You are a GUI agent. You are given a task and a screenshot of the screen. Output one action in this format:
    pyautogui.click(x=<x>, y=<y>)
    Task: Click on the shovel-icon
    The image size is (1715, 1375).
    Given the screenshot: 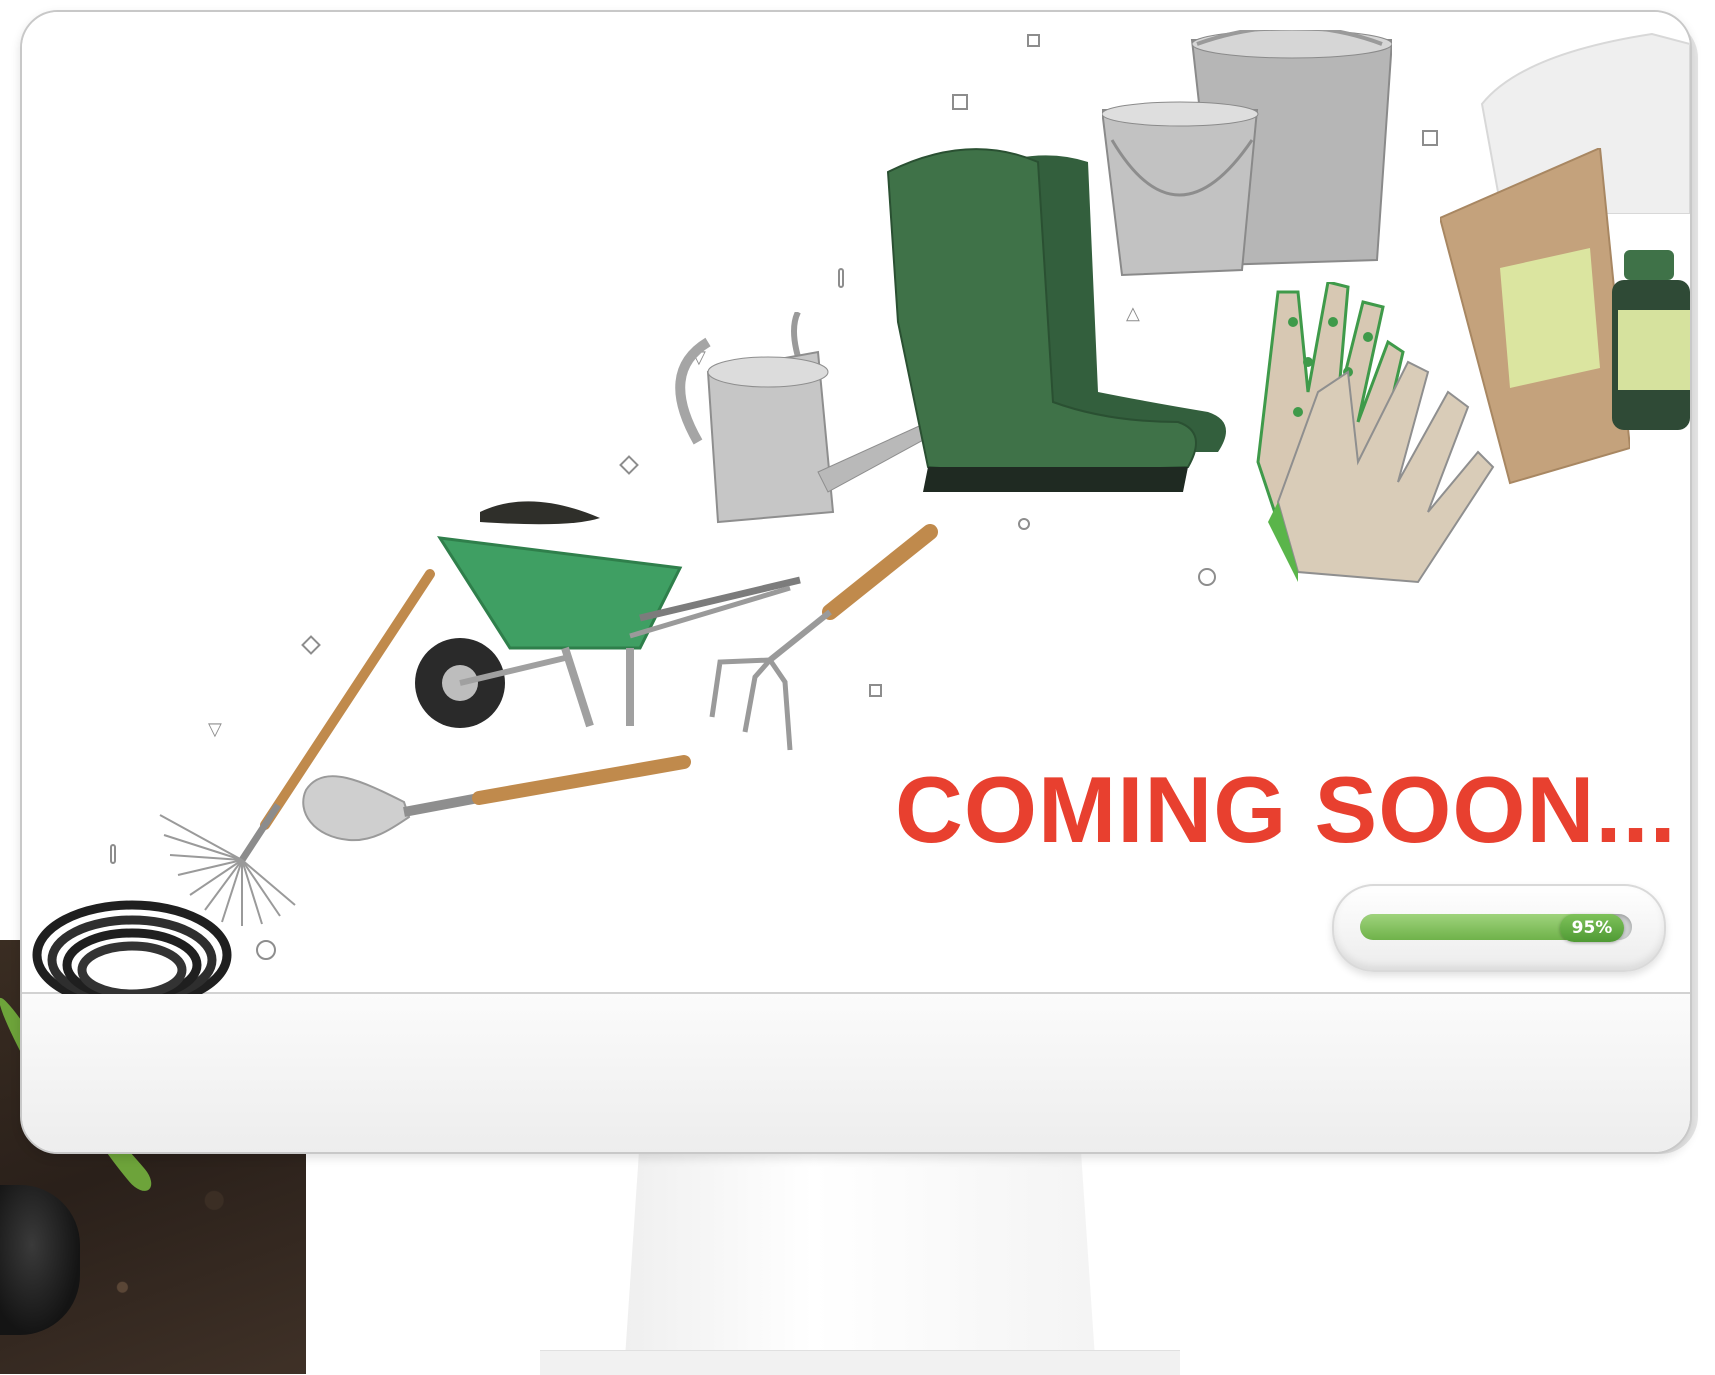 What is the action you would take?
    pyautogui.click(x=496, y=798)
    